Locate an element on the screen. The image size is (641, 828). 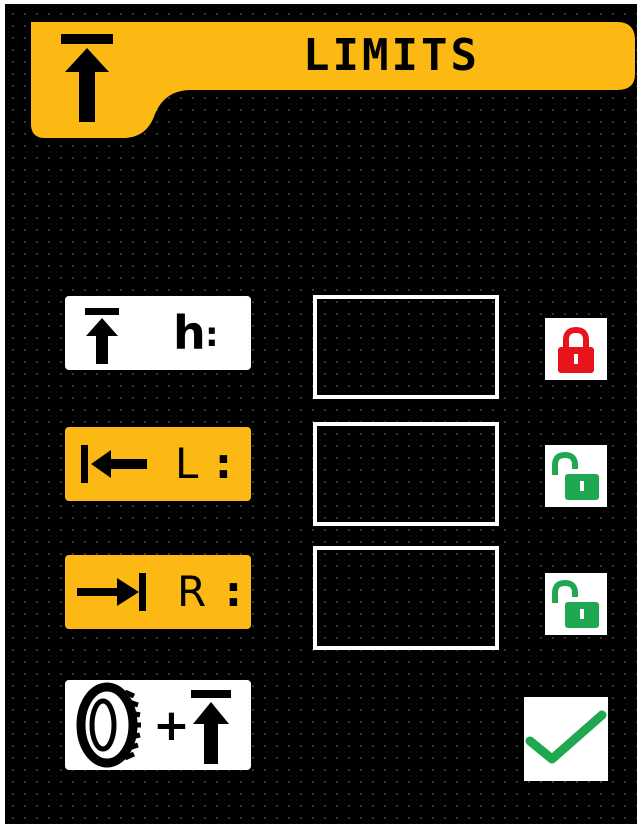
height-label-colon: : is located at coordinates (212, 335).